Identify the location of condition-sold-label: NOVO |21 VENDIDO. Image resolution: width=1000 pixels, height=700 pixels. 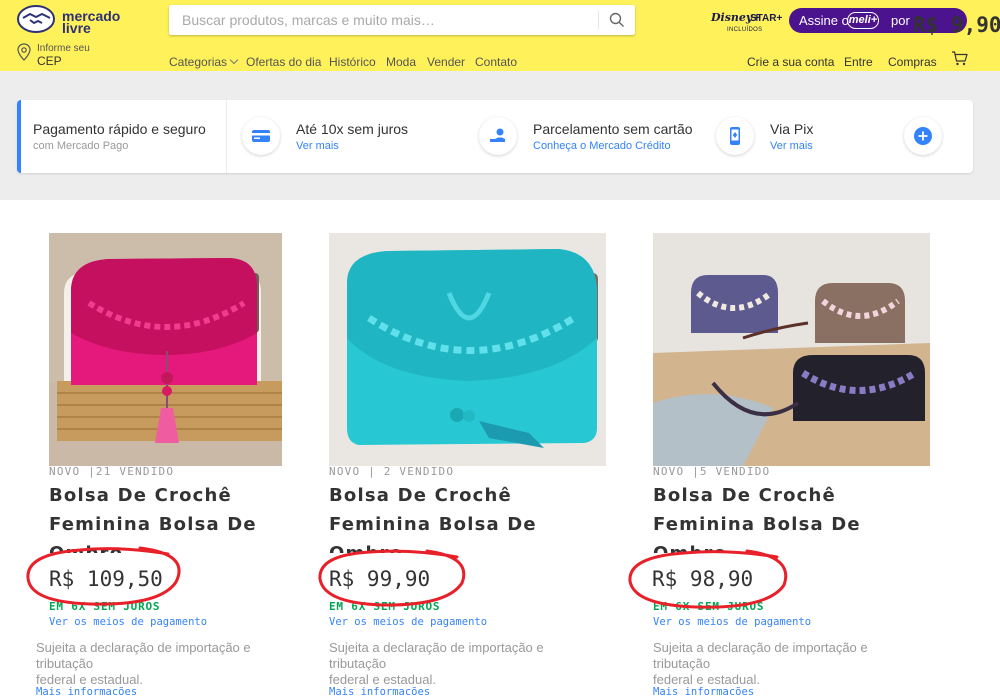
(112, 471).